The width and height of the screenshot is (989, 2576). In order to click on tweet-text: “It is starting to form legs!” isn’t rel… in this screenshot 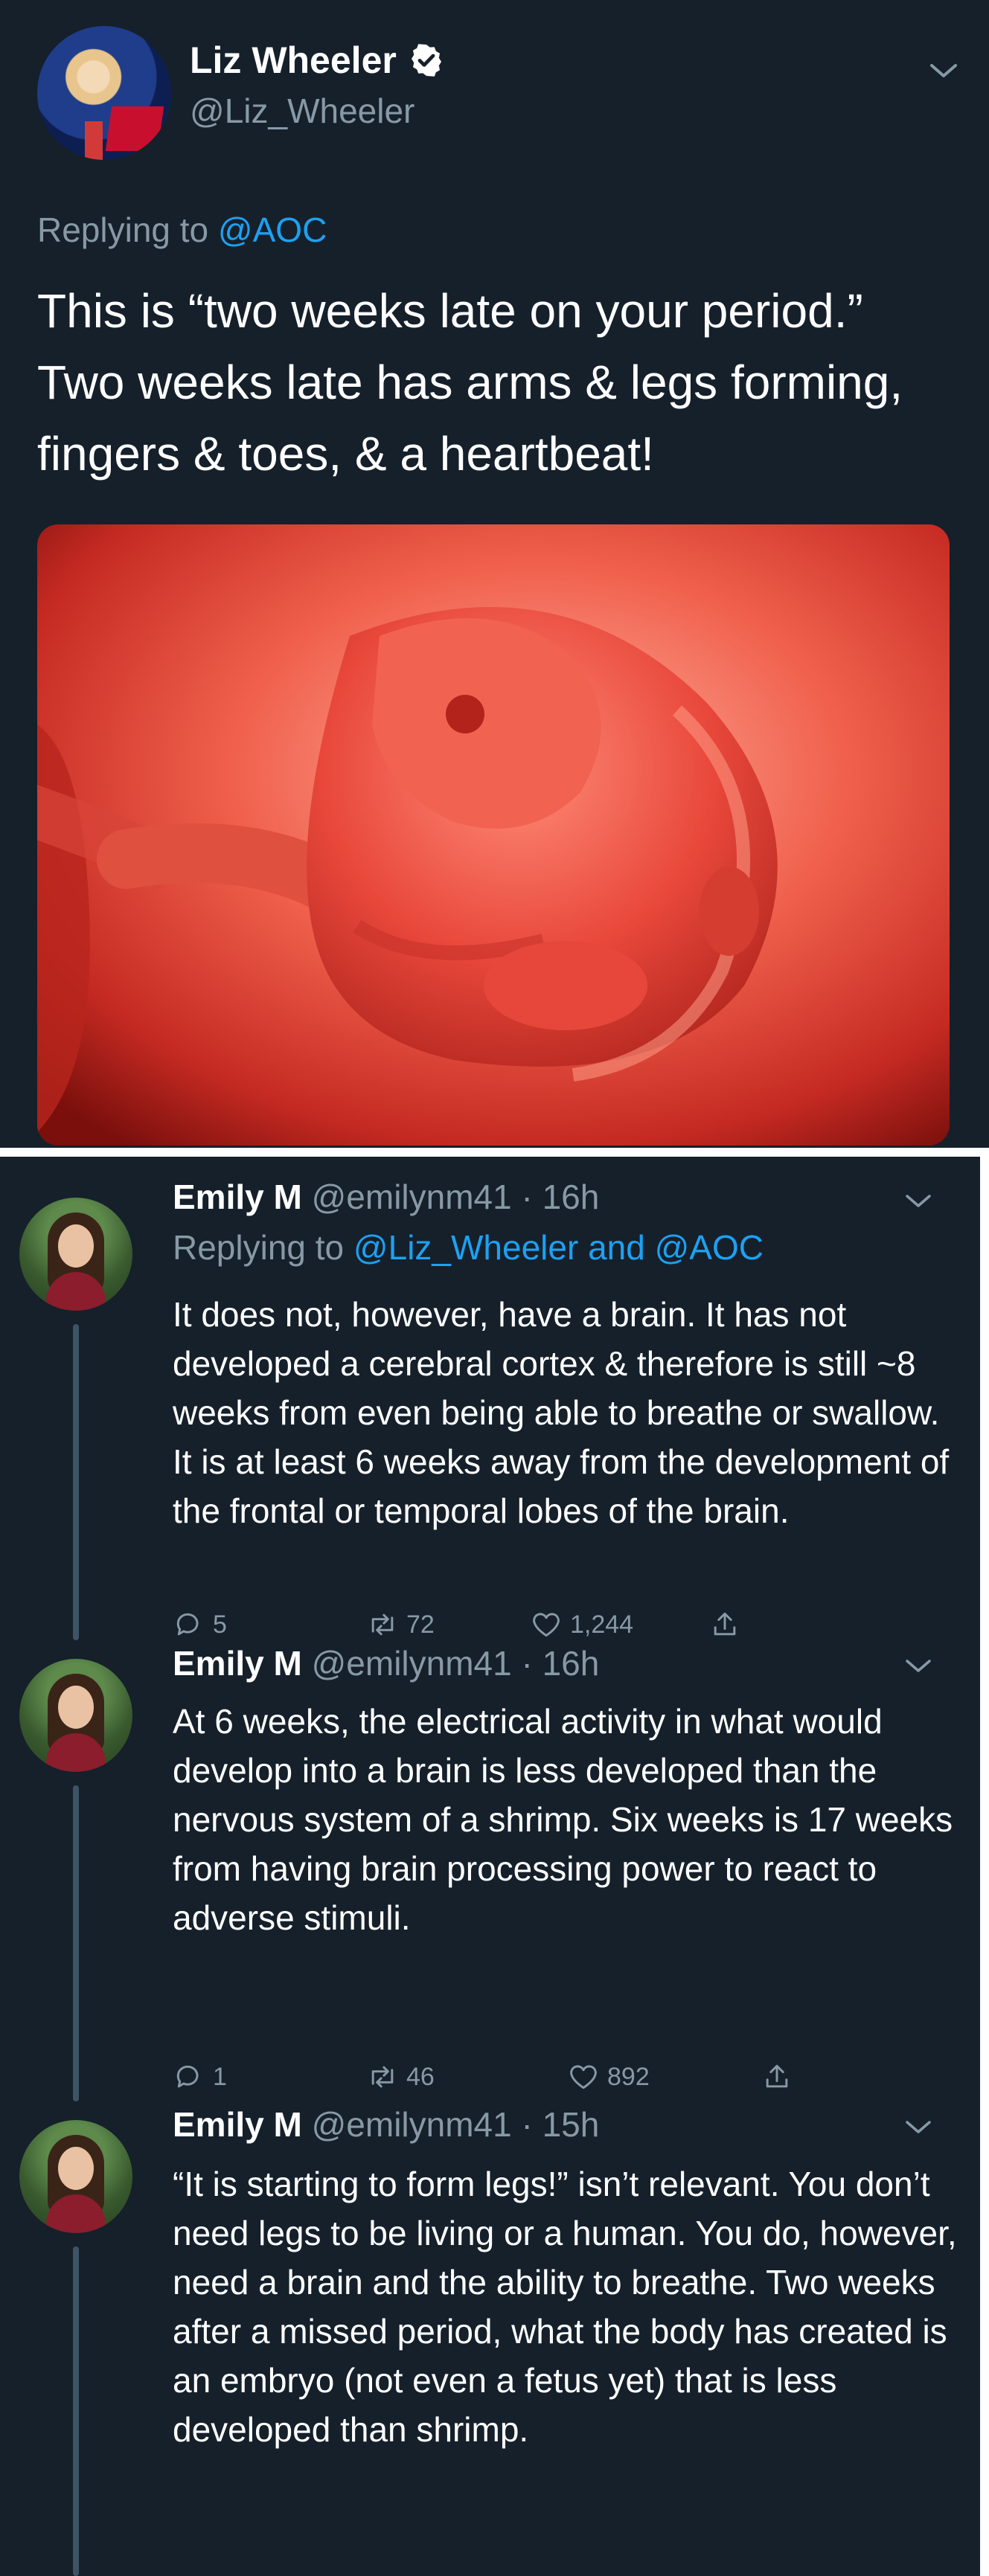, I will do `click(565, 2307)`.